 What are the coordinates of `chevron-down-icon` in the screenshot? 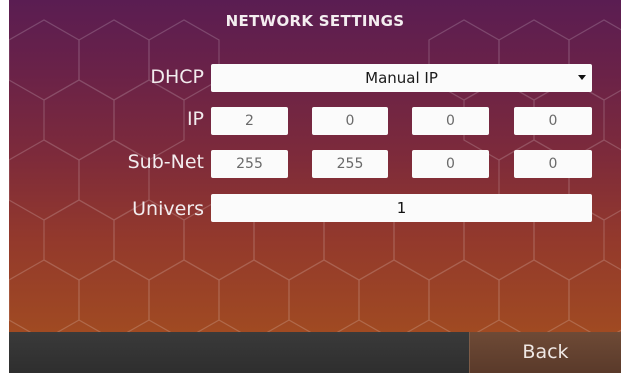 It's located at (582, 77).